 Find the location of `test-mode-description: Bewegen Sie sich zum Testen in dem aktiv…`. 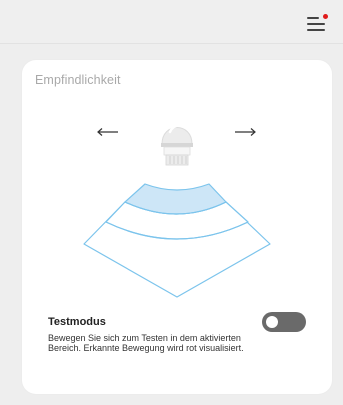

test-mode-description: Bewegen Sie sich zum Testen in dem aktiv… is located at coordinates (146, 343).